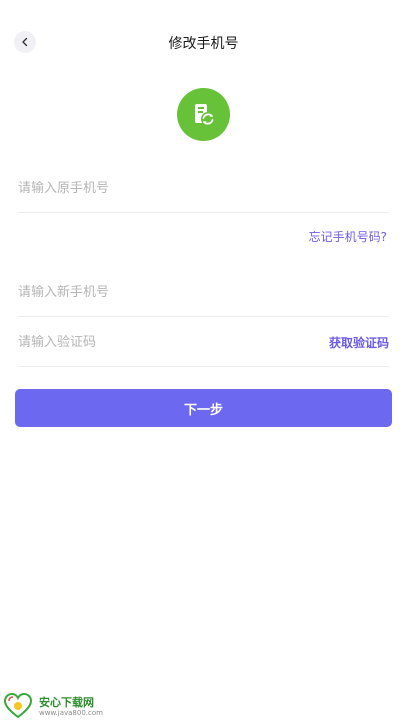 The height and width of the screenshot is (723, 407). What do you see at coordinates (143, 342) in the screenshot?
I see `verification-code-input` at bounding box center [143, 342].